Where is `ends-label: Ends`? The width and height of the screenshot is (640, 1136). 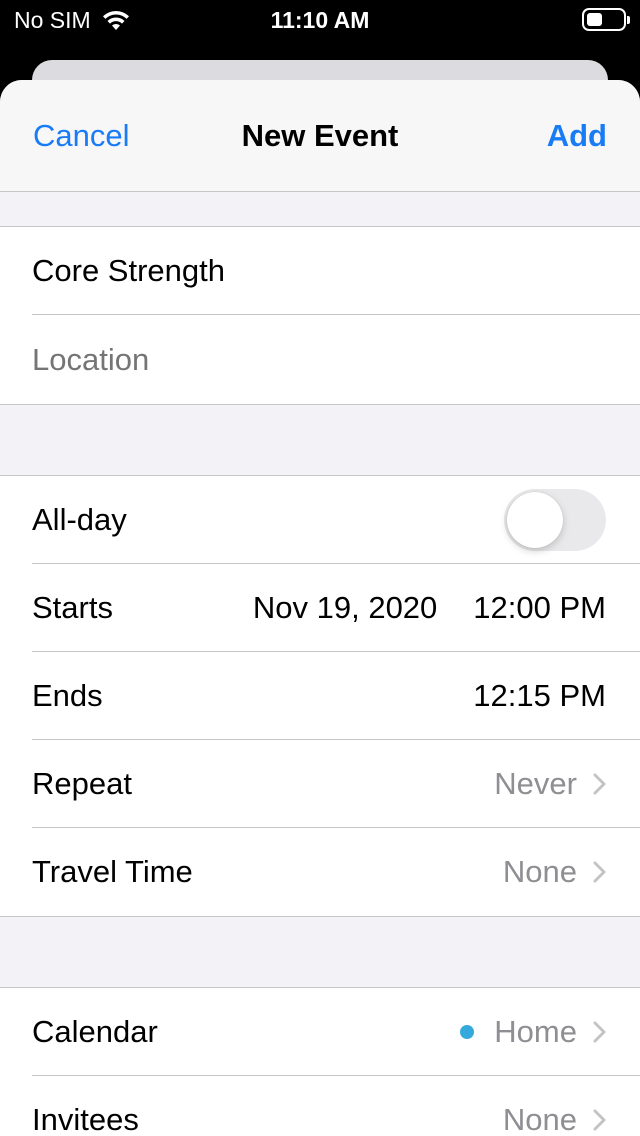 ends-label: Ends is located at coordinates (67, 695).